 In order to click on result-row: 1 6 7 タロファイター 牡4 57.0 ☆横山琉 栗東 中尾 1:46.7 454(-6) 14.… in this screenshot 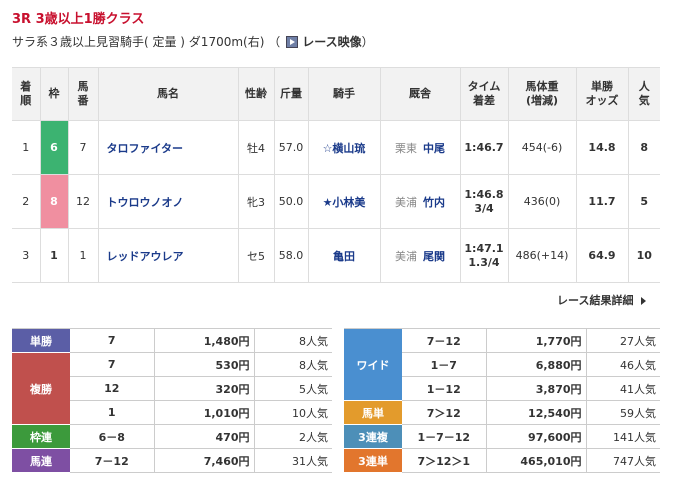, I will do `click(336, 147)`.